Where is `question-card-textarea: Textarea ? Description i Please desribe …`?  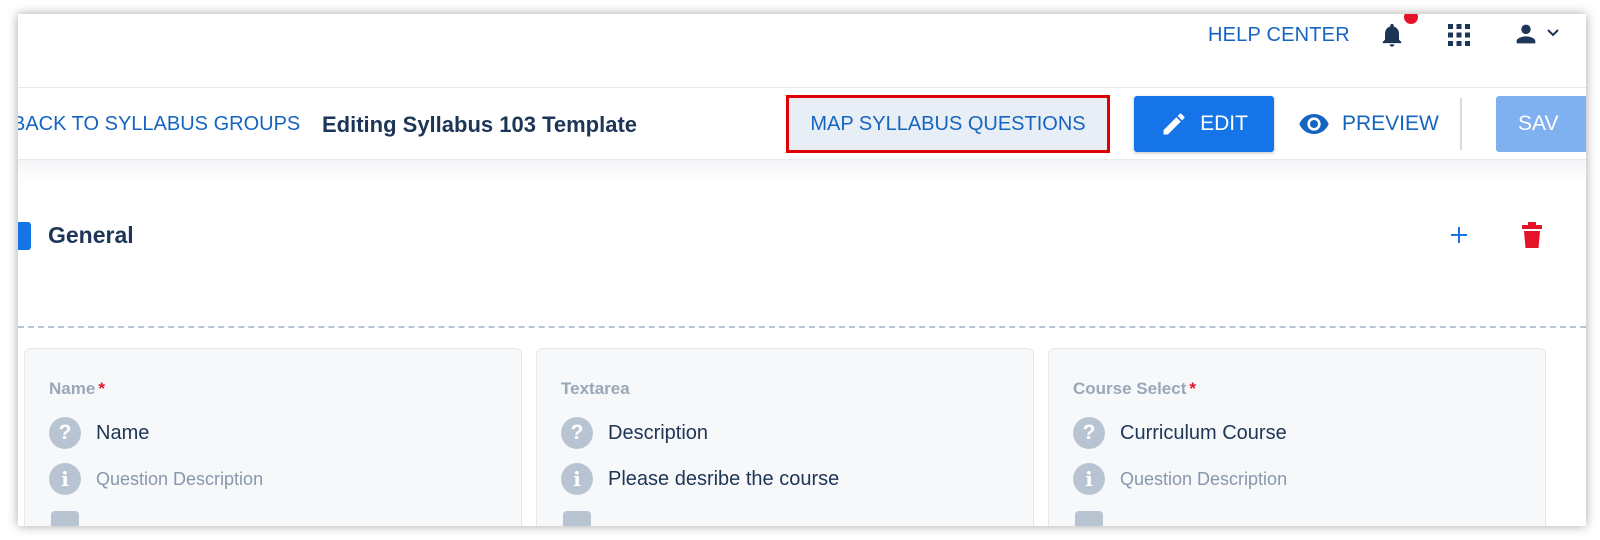 question-card-textarea: Textarea ? Description i Please desribe … is located at coordinates (785, 437).